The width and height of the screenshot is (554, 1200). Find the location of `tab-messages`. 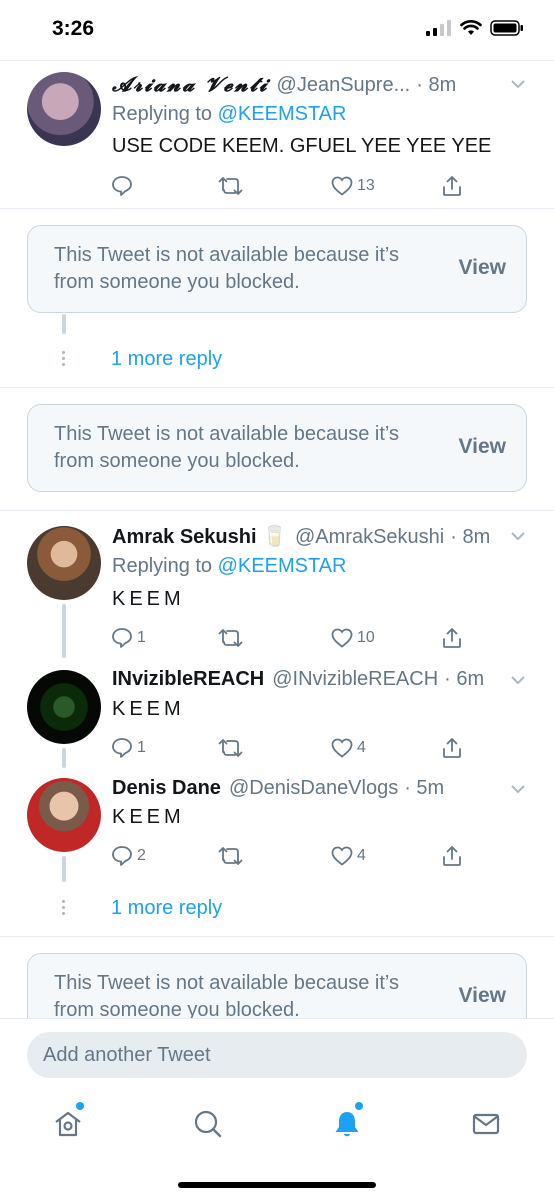

tab-messages is located at coordinates (486, 1124).